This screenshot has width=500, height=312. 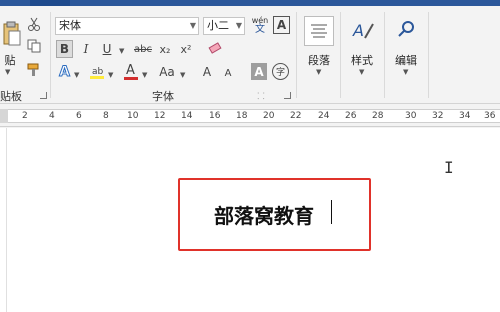 What do you see at coordinates (378, 116) in the screenshot?
I see `ruler-number: 28` at bounding box center [378, 116].